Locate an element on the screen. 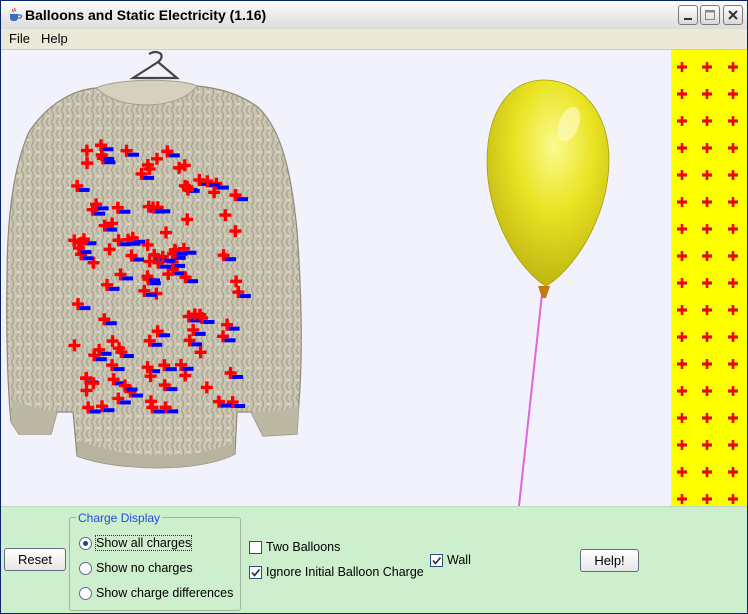 This screenshot has height=614, width=748. maximize-icon is located at coordinates (710, 15).